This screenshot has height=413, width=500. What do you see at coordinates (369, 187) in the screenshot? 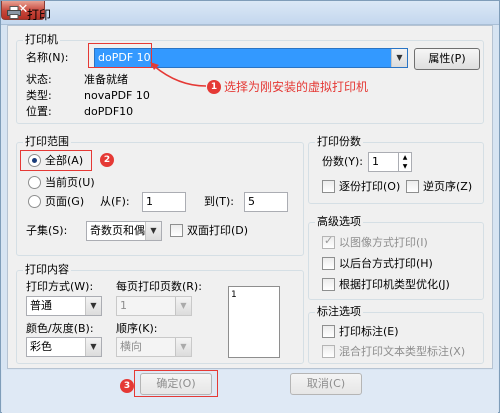
I see `collate-label: 逐份打印(O)` at bounding box center [369, 187].